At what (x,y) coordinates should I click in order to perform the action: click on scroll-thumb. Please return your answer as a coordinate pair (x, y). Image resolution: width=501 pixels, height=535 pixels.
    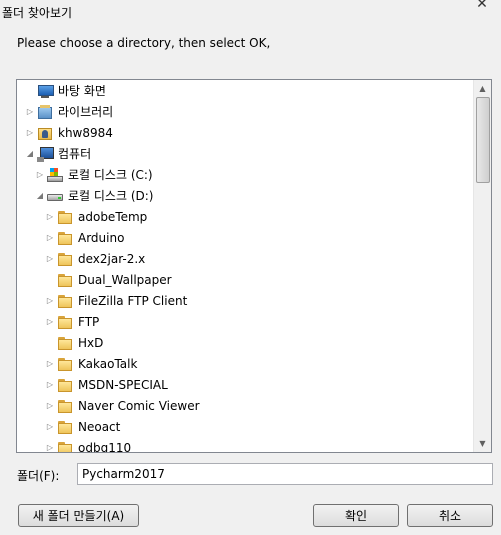
    Looking at the image, I should click on (483, 140).